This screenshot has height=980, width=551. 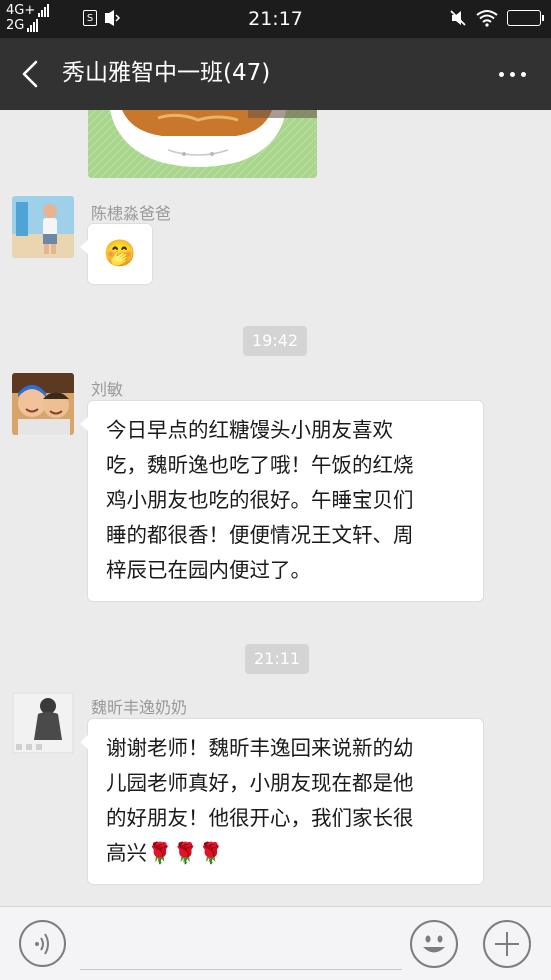 I want to click on input-bar, so click(x=275, y=943).